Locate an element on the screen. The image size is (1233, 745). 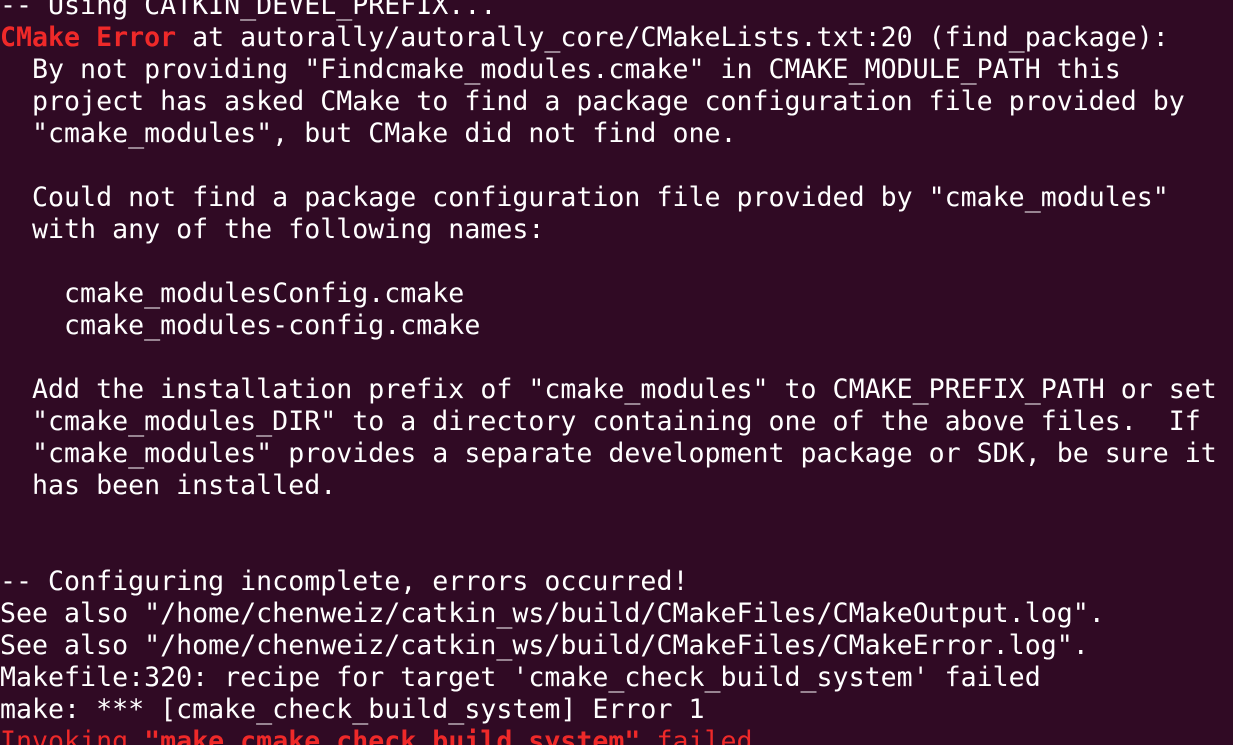
error-text: CMake Error is located at coordinates (88, 37).